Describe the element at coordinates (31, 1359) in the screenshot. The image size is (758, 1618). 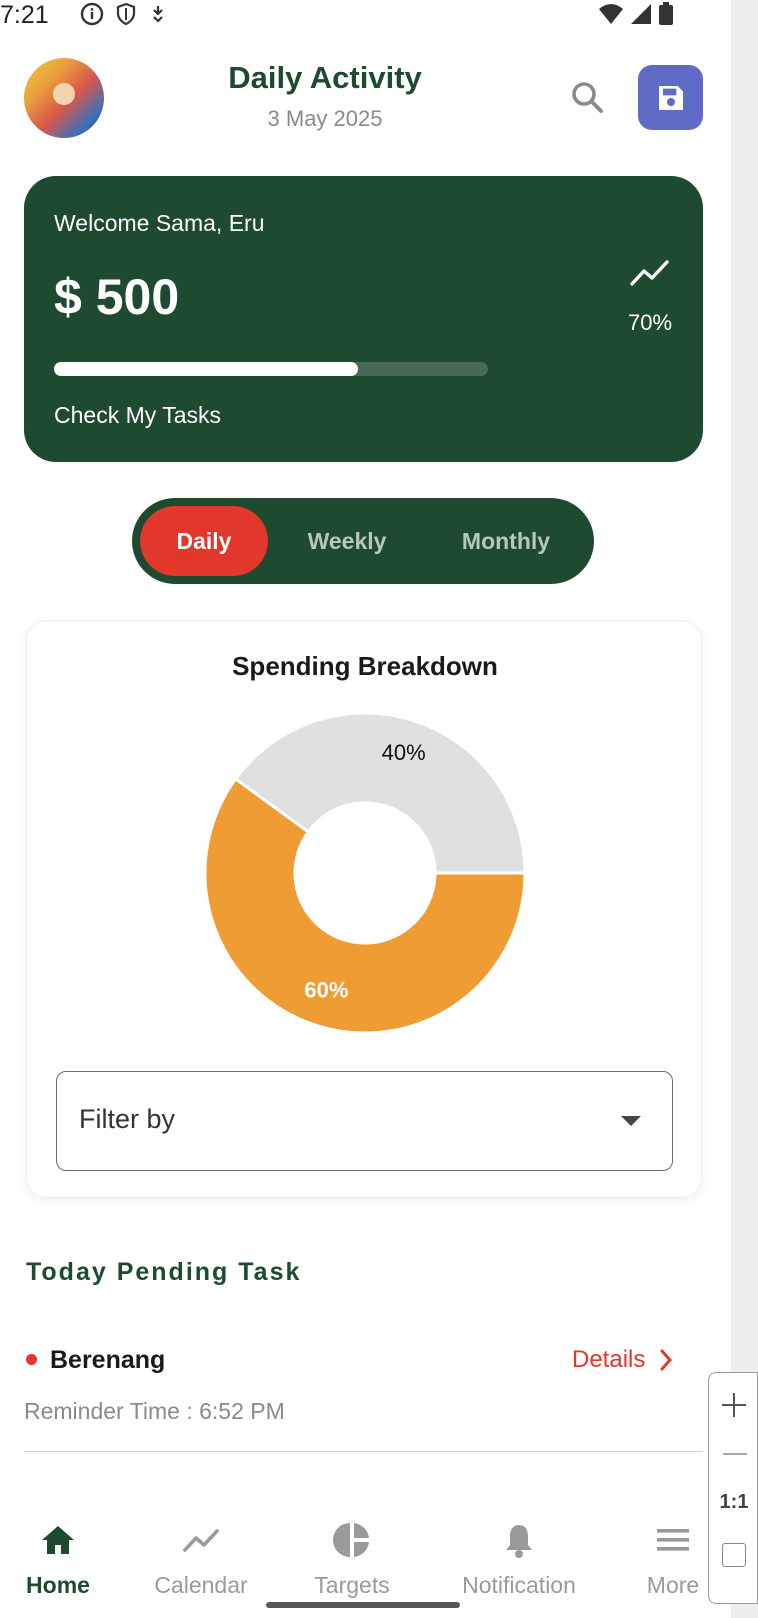
I see `status-dot-icon` at that location.